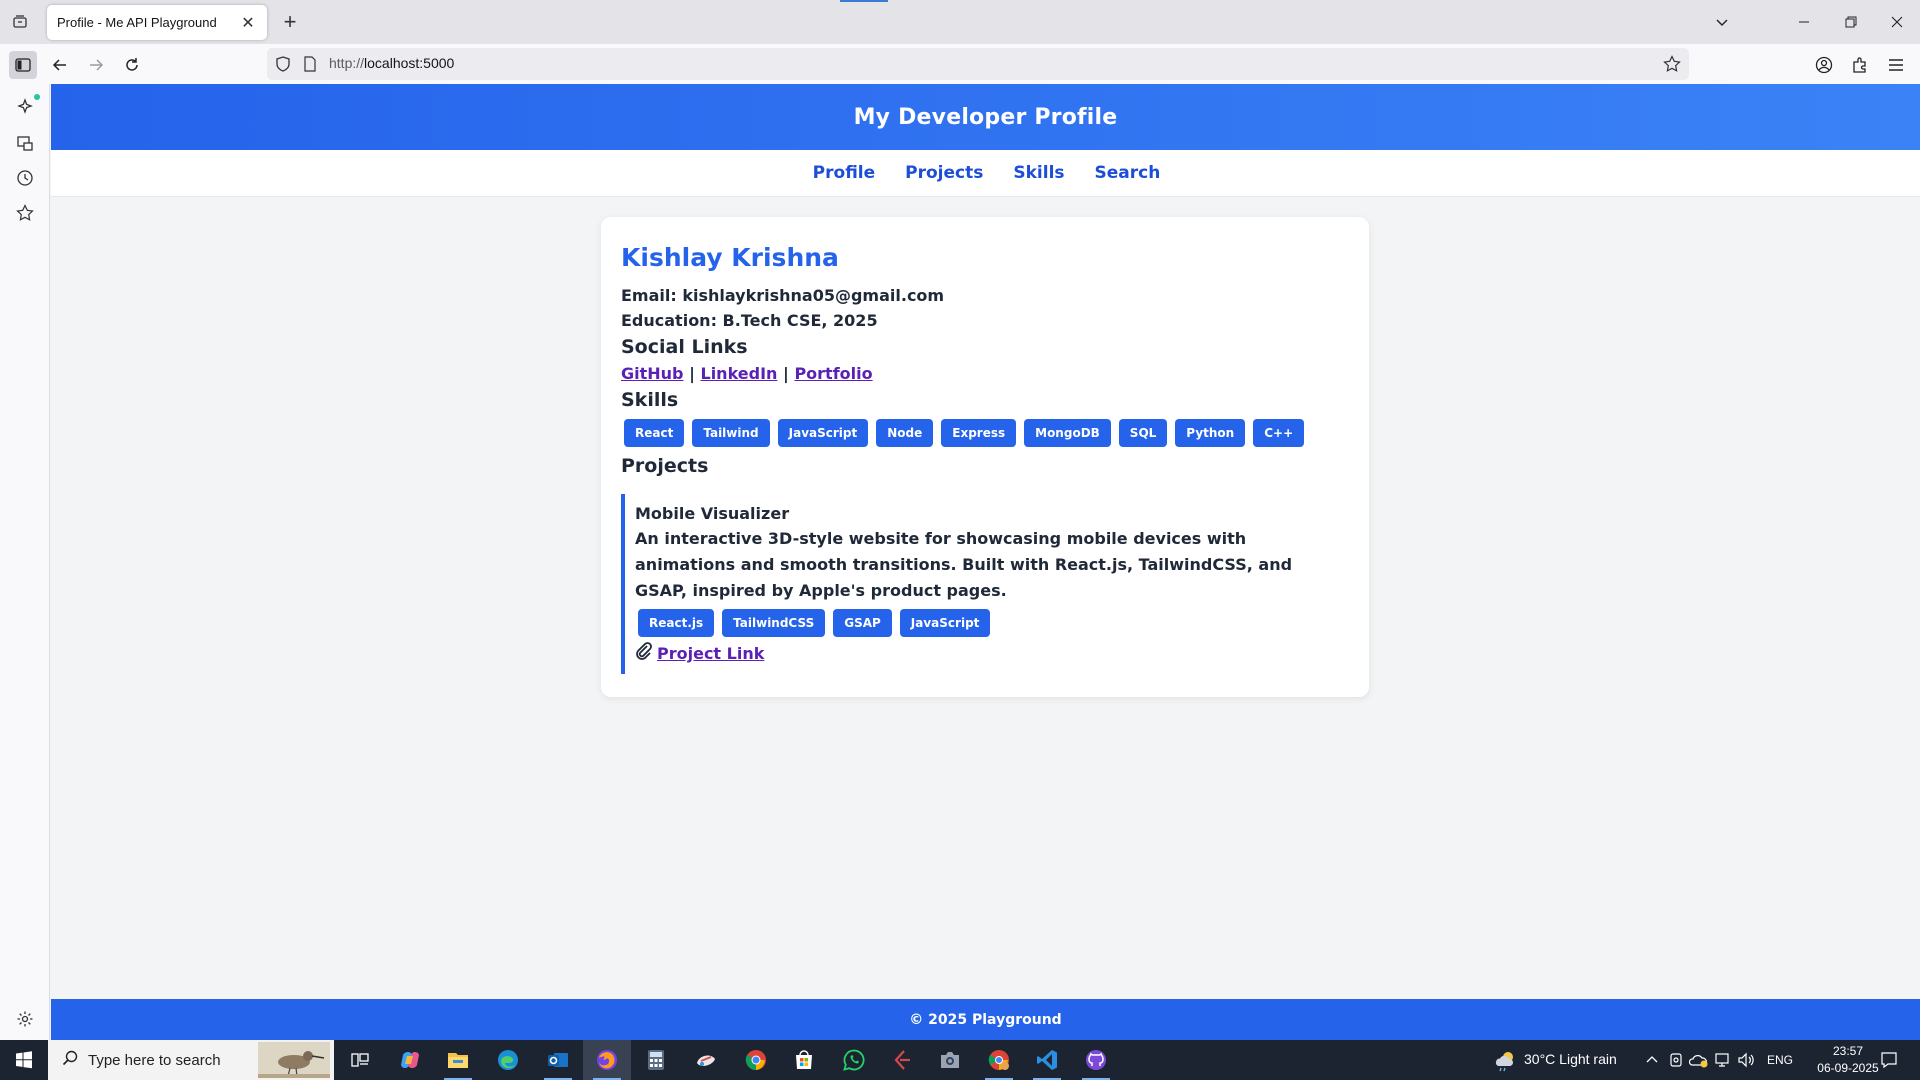  Describe the element at coordinates (132, 65) in the screenshot. I see `reload-icon` at that location.